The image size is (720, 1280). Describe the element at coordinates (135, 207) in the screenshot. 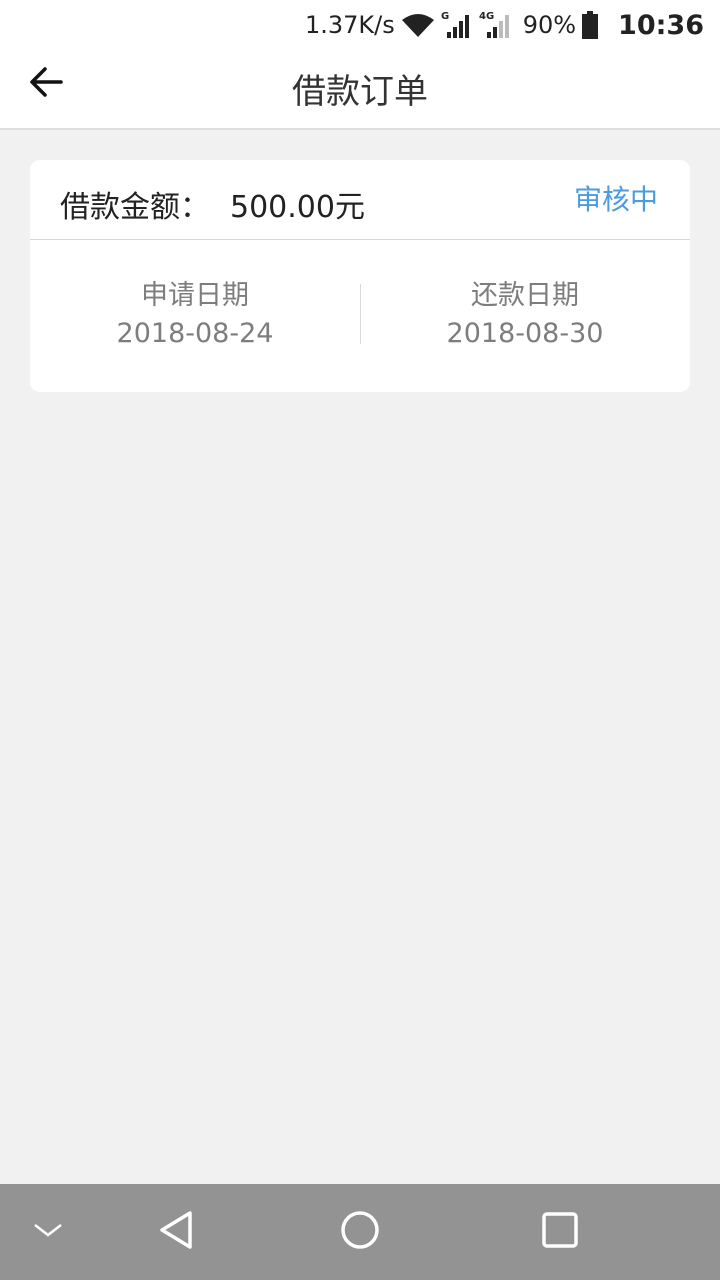

I see `loan-amount-label: 借款金额：` at that location.